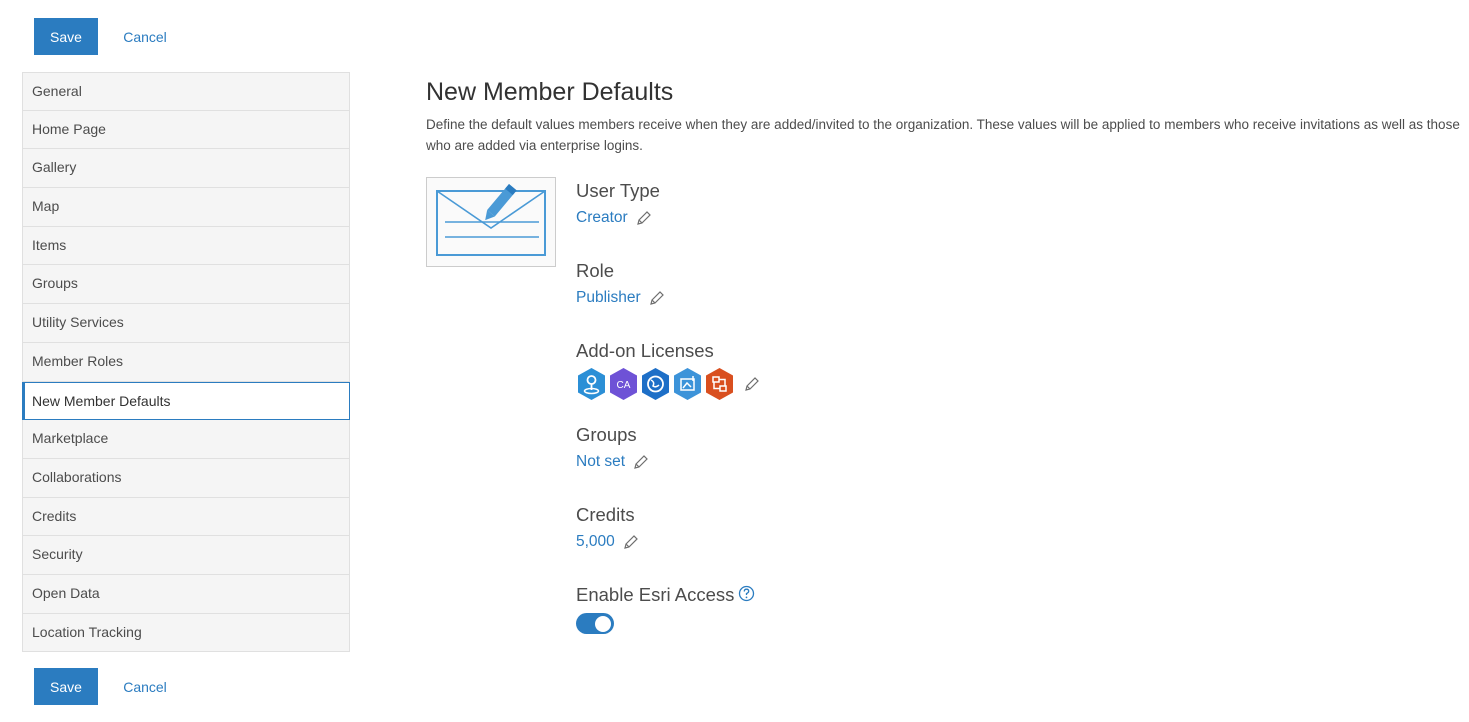  I want to click on sidebar-item-gallery: Gallery, so click(186, 169).